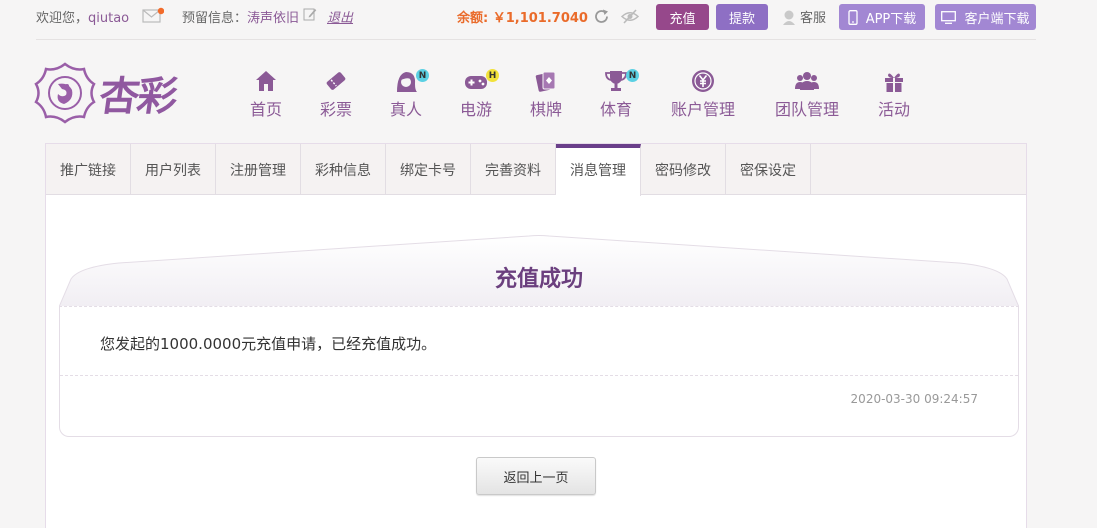 The image size is (1097, 528). Describe the element at coordinates (265, 109) in the screenshot. I see `nav-label: 首页` at that location.